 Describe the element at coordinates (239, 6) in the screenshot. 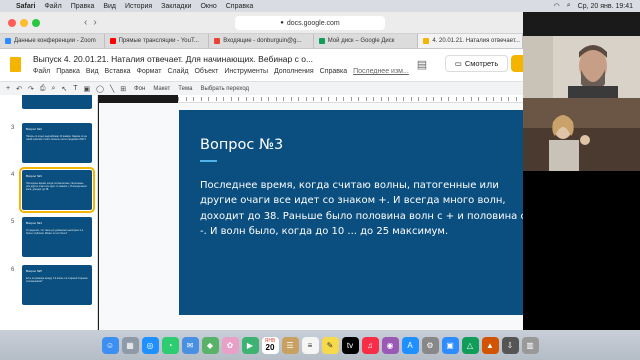

I see `menu-item-help: Справка` at that location.